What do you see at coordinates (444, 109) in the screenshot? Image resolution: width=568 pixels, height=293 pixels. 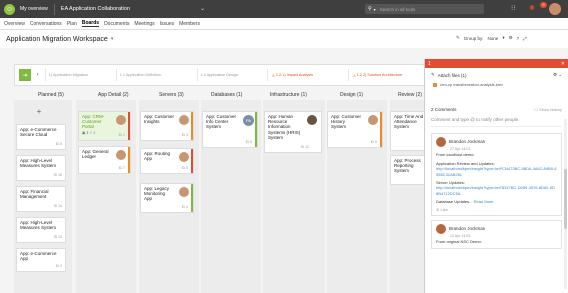 I see `comments-count: 2 Comments` at bounding box center [444, 109].